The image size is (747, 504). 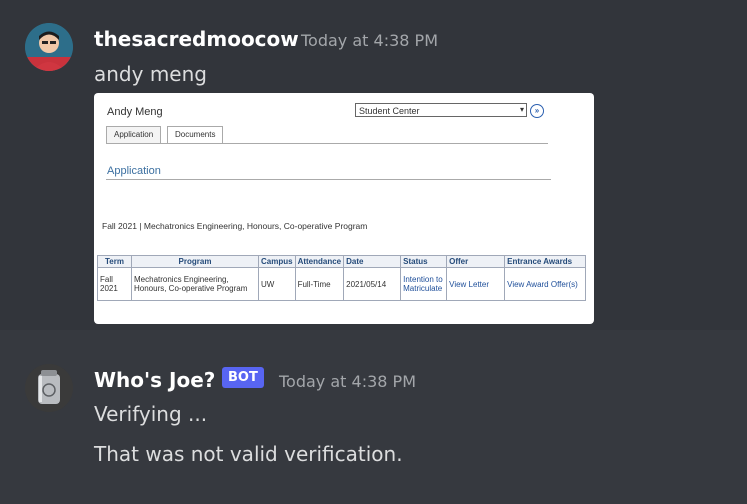 I want to click on cell-status-link: Intention to Matriculate, so click(x=424, y=284).